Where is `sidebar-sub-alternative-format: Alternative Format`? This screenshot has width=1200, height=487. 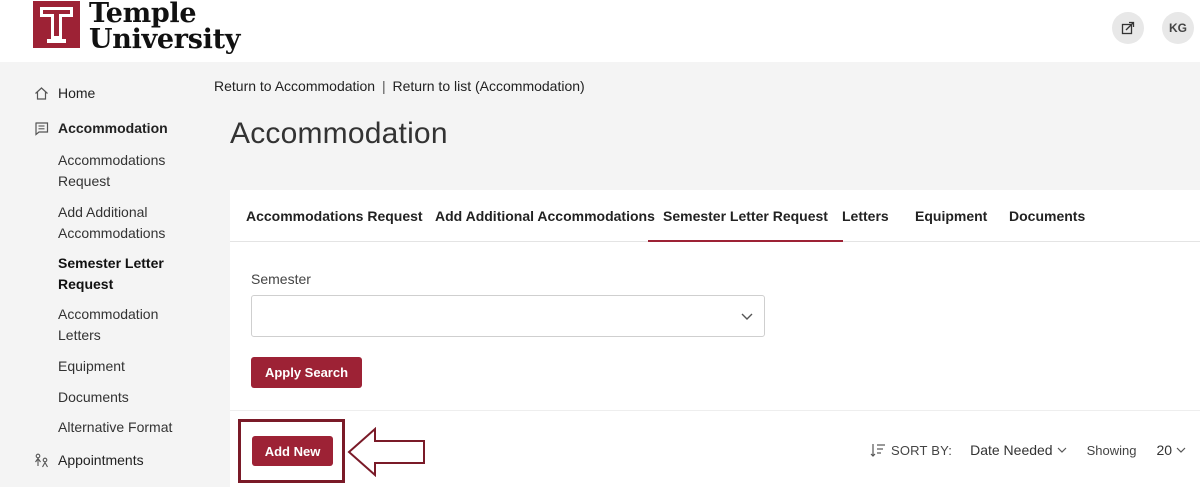
sidebar-sub-alternative-format: Alternative Format is located at coordinates (123, 427).